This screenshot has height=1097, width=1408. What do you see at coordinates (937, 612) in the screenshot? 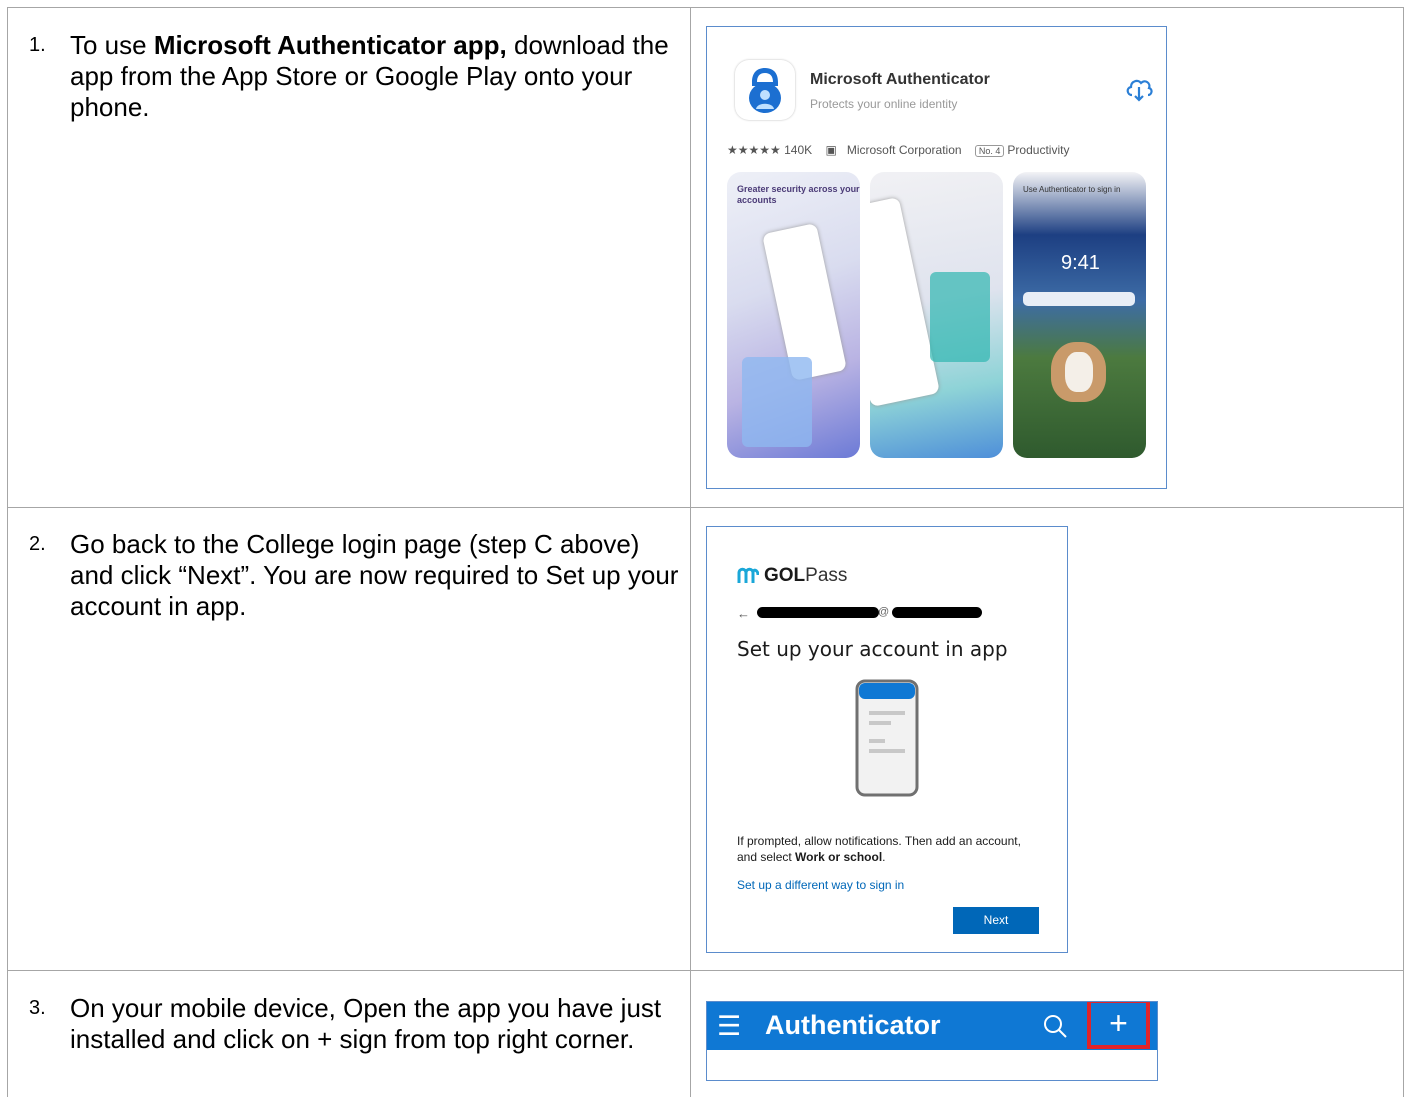
I see `redacted-domain` at bounding box center [937, 612].